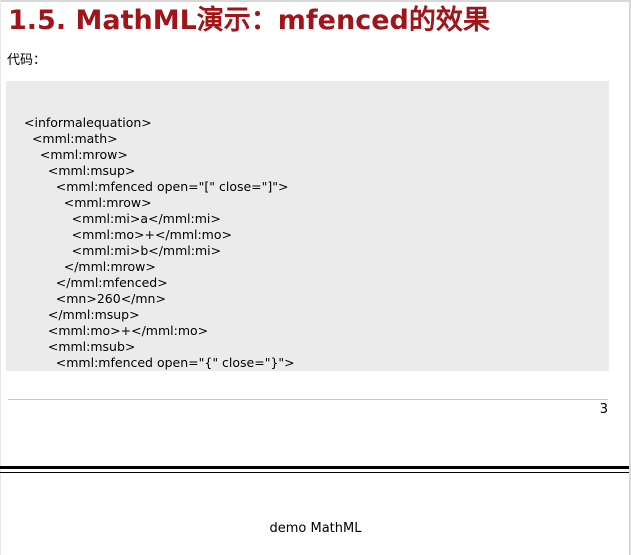 The width and height of the screenshot is (631, 555). I want to click on code-line: <mml:math>, so click(71, 138).